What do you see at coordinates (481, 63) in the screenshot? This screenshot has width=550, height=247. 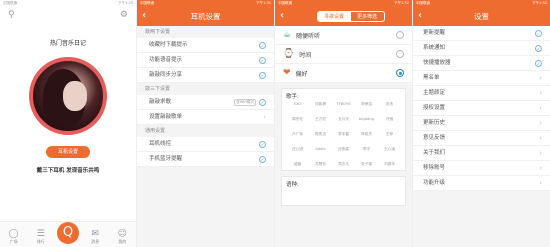 I see `settings-item: 快捷播放器 ✓` at bounding box center [481, 63].